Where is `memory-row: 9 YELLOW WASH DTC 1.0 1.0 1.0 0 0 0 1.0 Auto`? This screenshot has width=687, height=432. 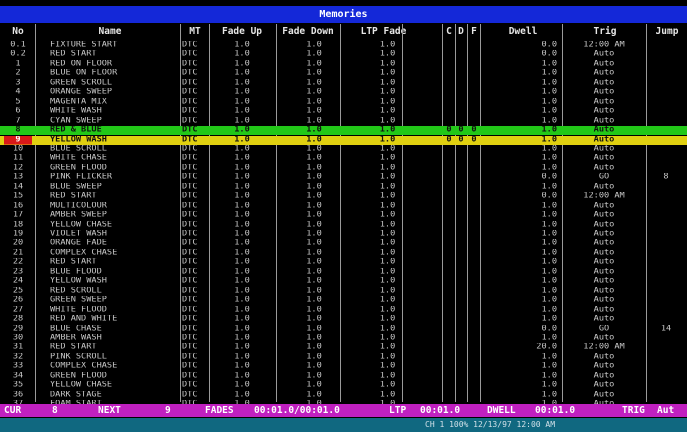
memory-row: 9 YELLOW WASH DTC 1.0 1.0 1.0 0 0 0 1.0 Auto is located at coordinates (343, 140).